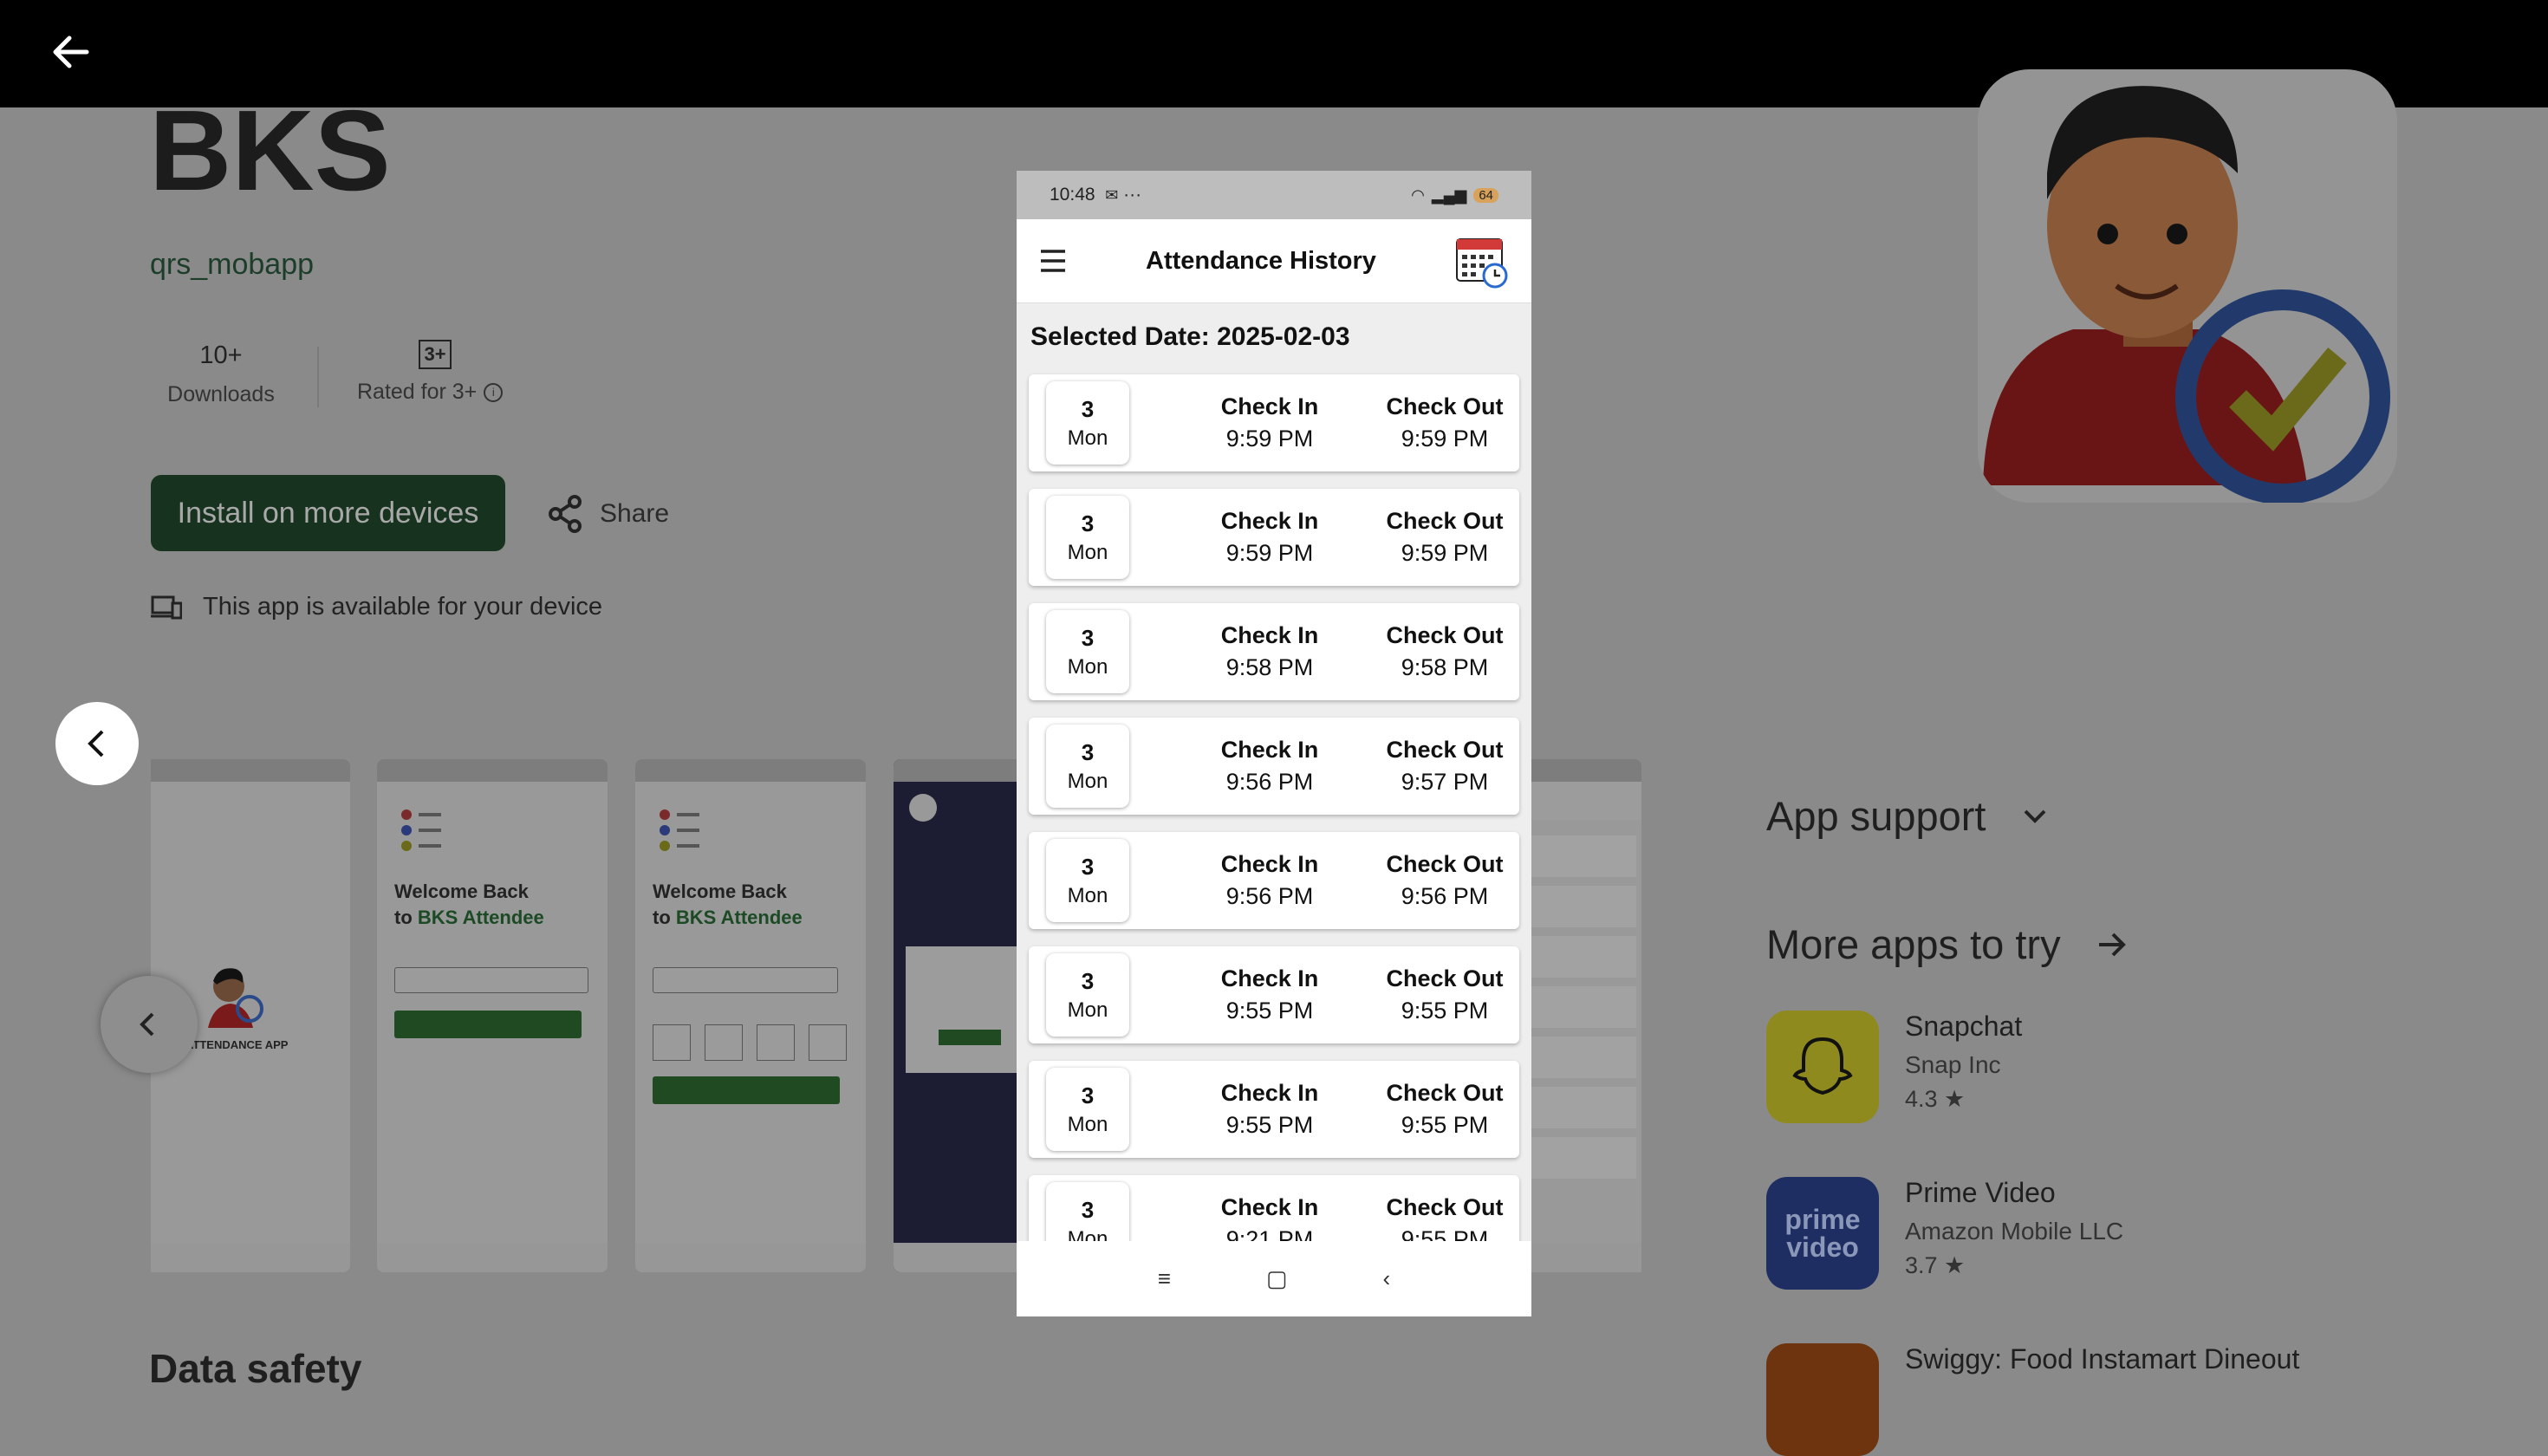  What do you see at coordinates (1486, 195) in the screenshot?
I see `battery-level: 64` at bounding box center [1486, 195].